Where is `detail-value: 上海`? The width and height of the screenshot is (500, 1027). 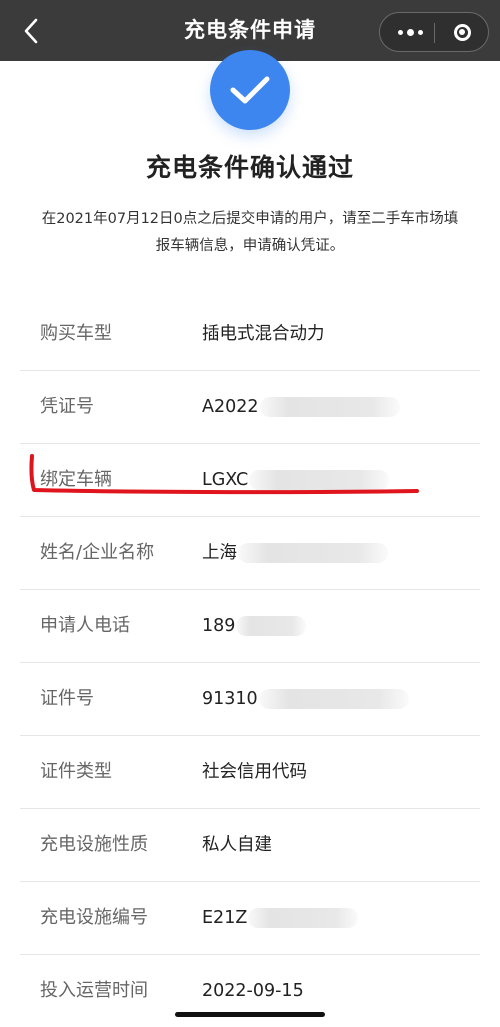 detail-value: 上海 is located at coordinates (295, 553).